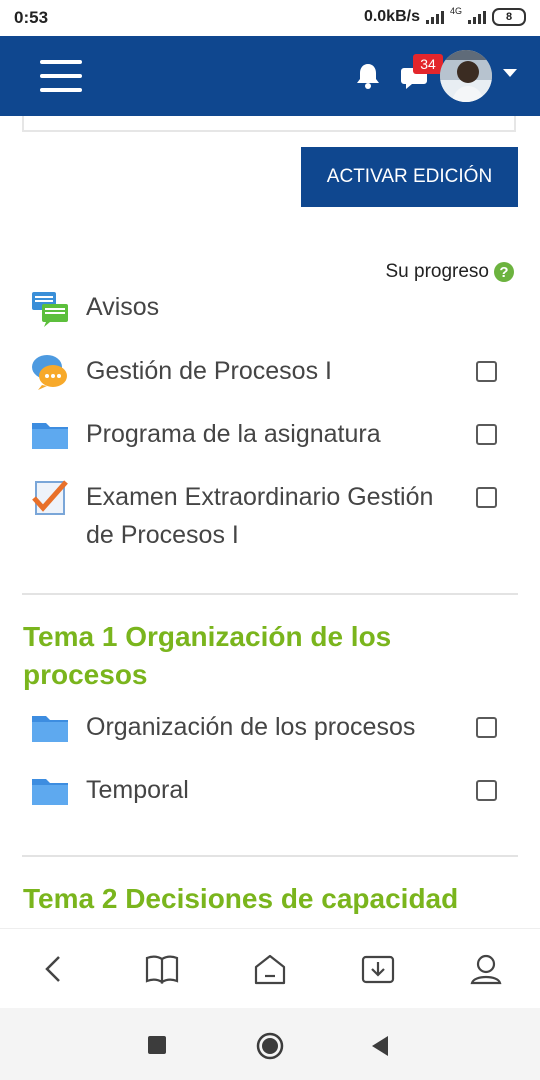 The image size is (540, 1080). Describe the element at coordinates (380, 1046) in the screenshot. I see `back-triangle-icon` at that location.